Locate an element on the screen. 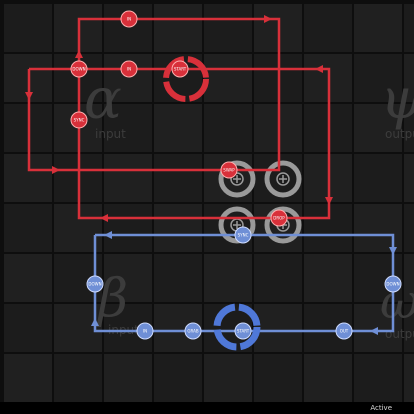 Image resolution: width=414 pixels, height=414 pixels. zone-psi: ψ output is located at coordinates (397, 104).